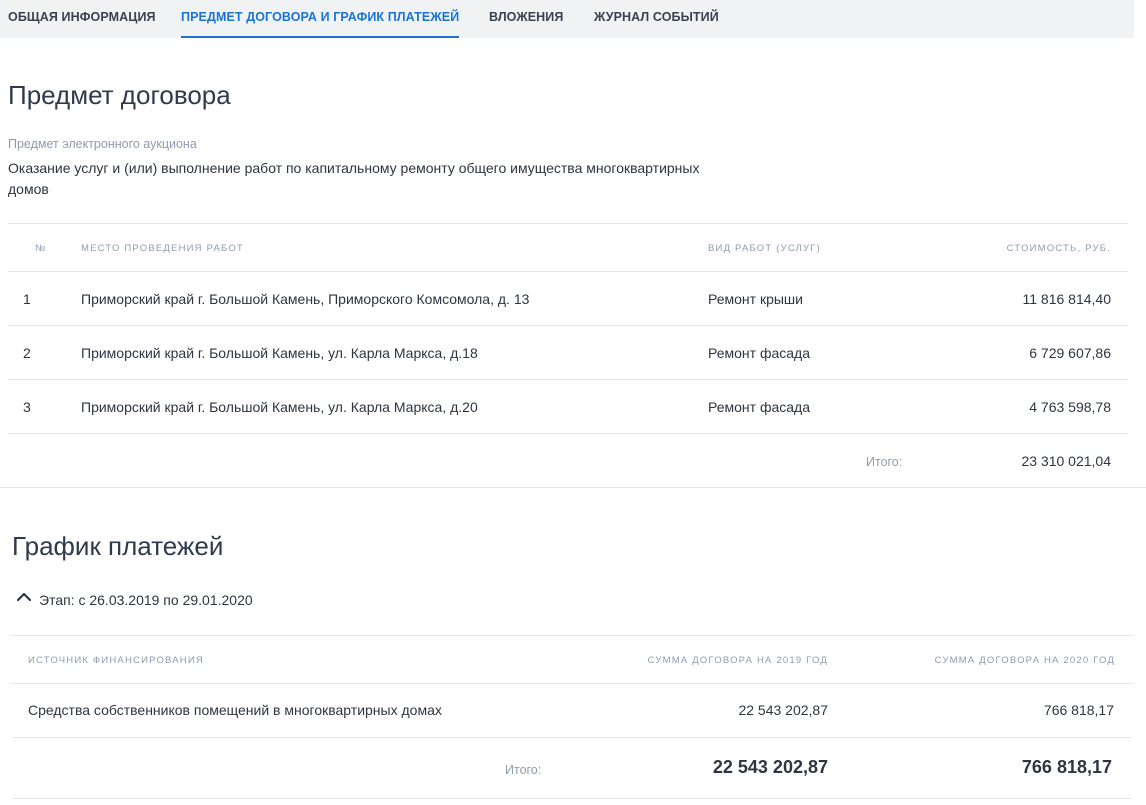  What do you see at coordinates (1066, 767) in the screenshot?
I see `schedule-total-2020: 766 818,17` at bounding box center [1066, 767].